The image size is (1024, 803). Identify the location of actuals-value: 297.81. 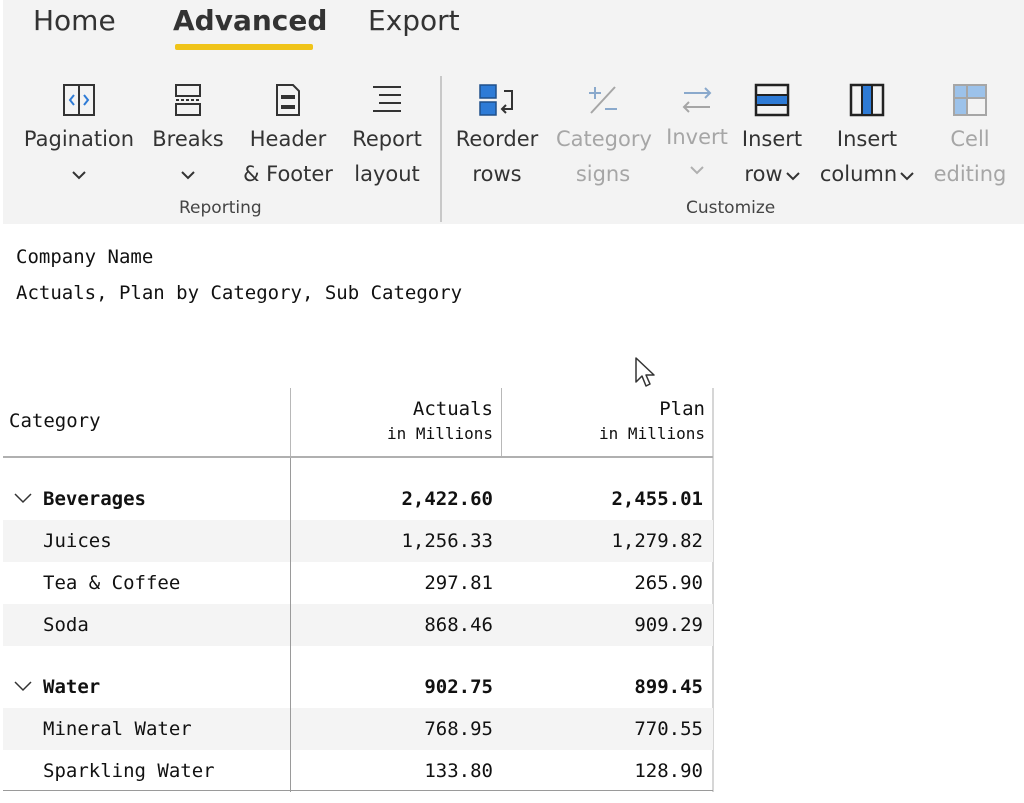
(458, 583).